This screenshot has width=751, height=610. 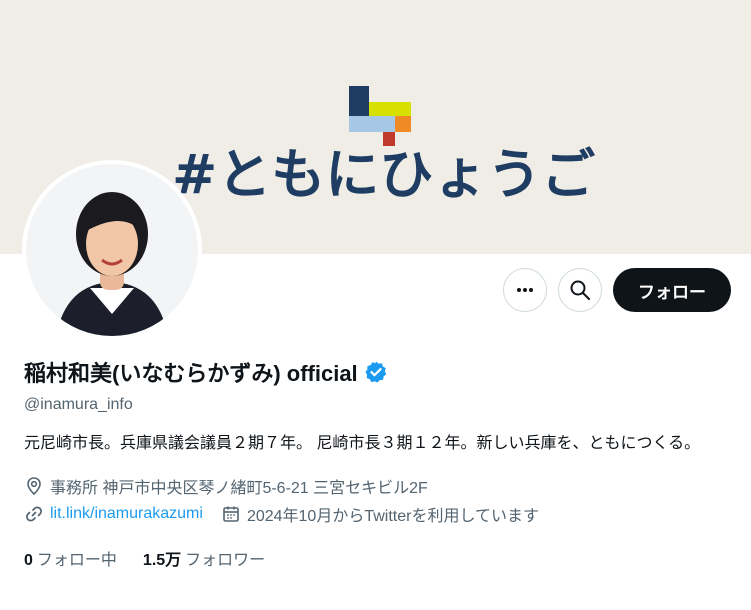 What do you see at coordinates (379, 558) in the screenshot?
I see `follow-counts: 0 フォロー中 1.5万 フォロワー` at bounding box center [379, 558].